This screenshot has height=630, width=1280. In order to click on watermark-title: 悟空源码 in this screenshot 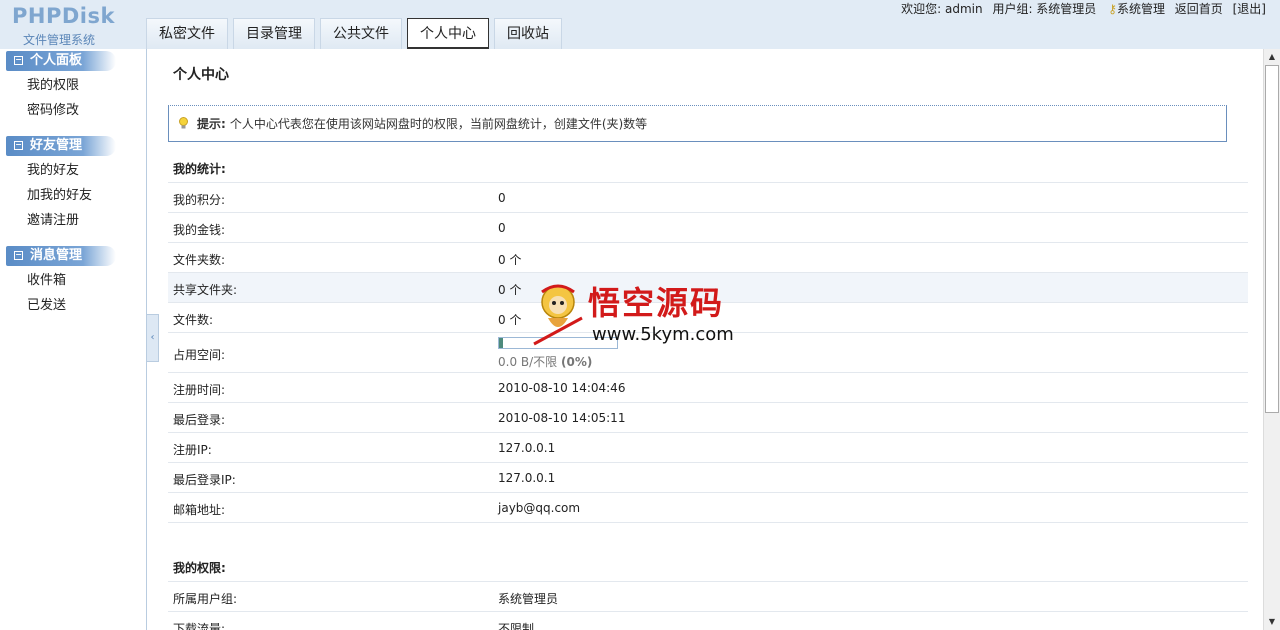, I will do `click(656, 303)`.